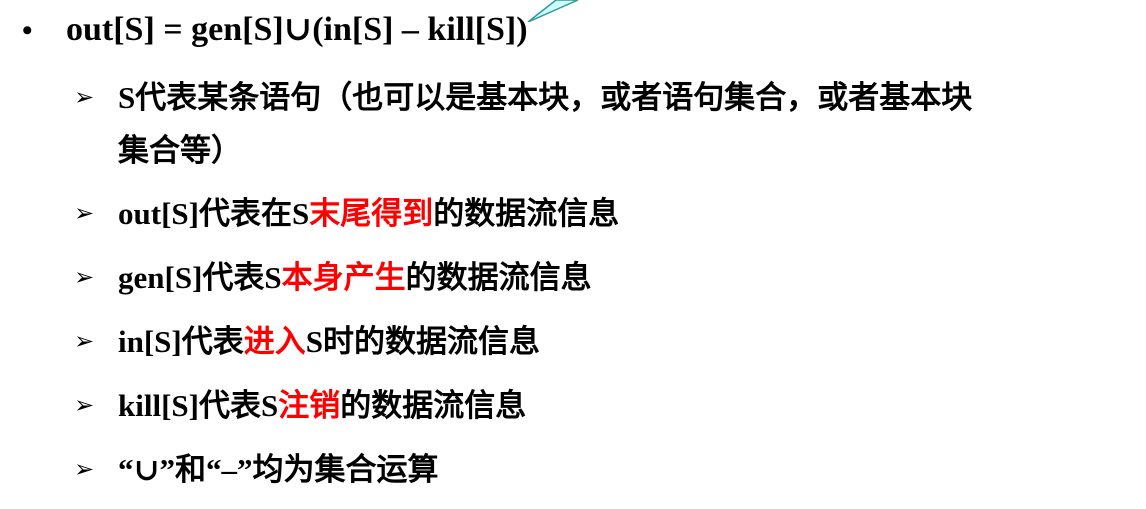  I want to click on out-definition-highlight: 末尾得到, so click(371, 213).